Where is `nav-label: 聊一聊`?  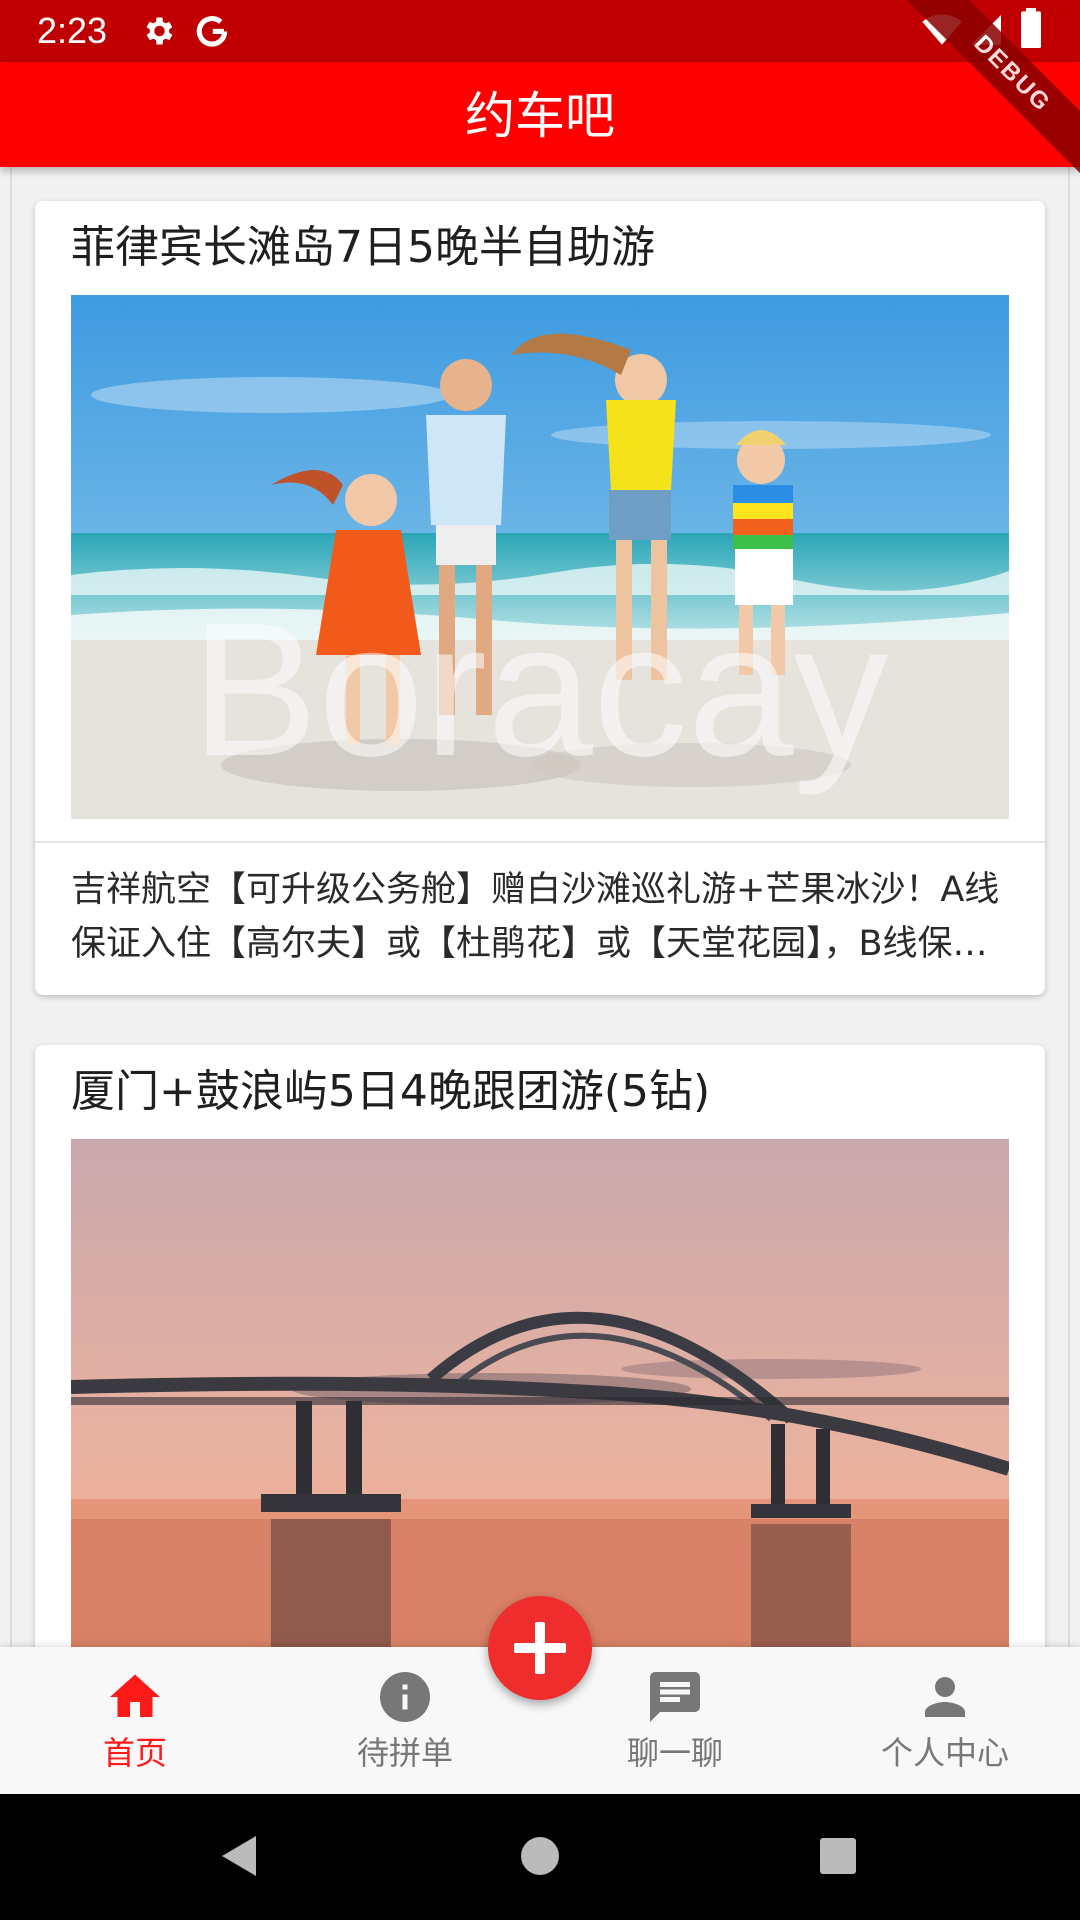 nav-label: 聊一聊 is located at coordinates (674, 1753).